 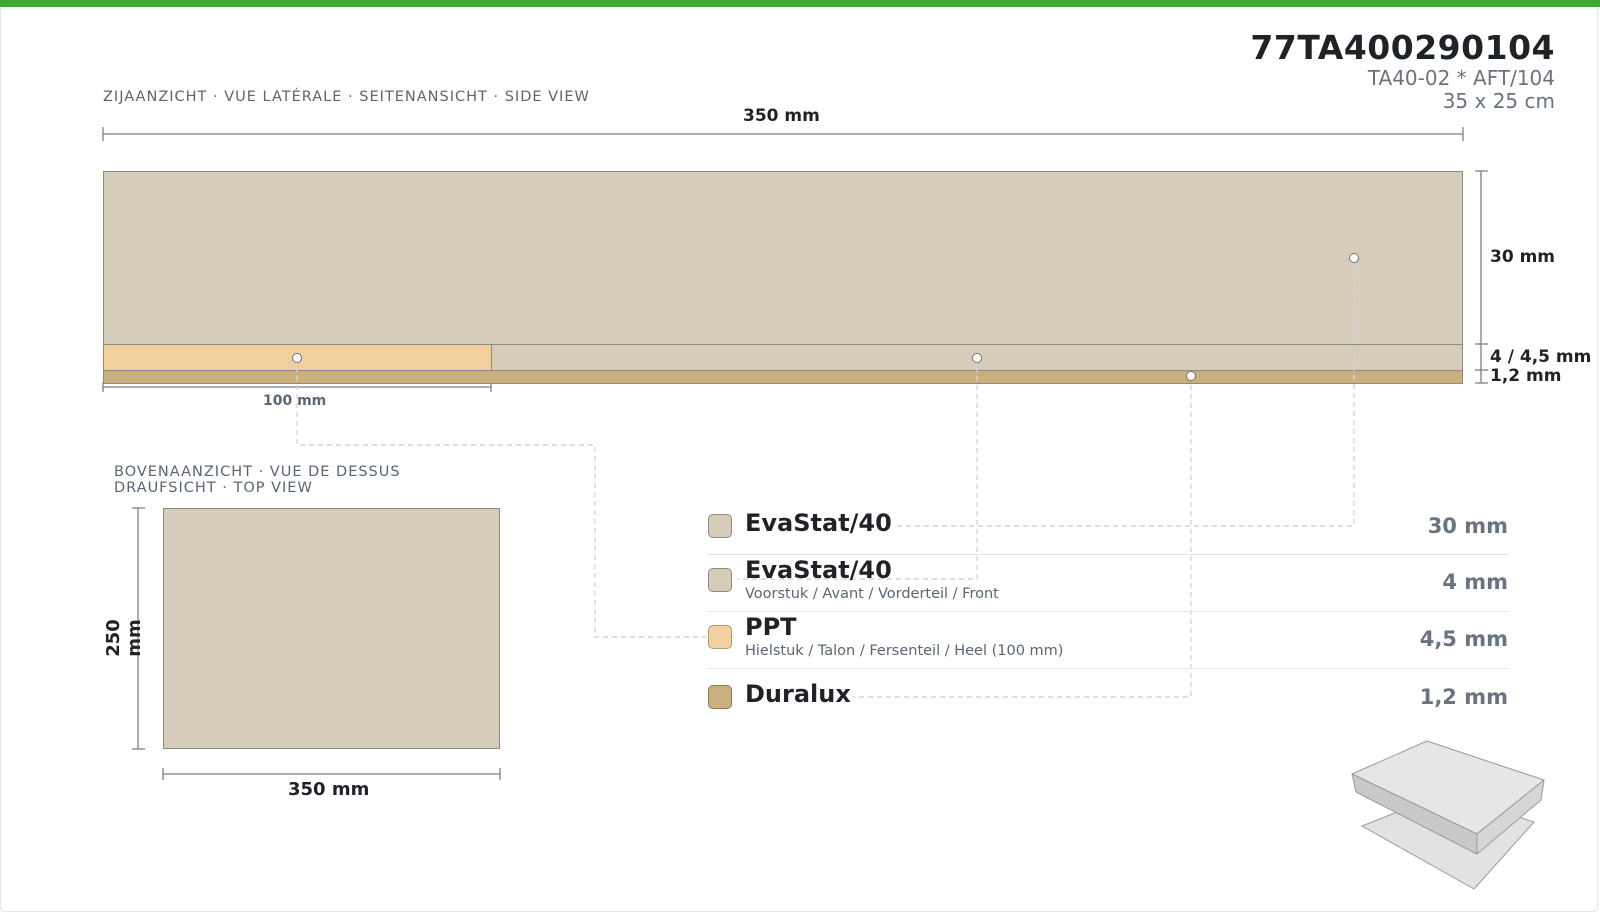 What do you see at coordinates (1448, 815) in the screenshot?
I see `layered-sheet-isometric-icon` at bounding box center [1448, 815].